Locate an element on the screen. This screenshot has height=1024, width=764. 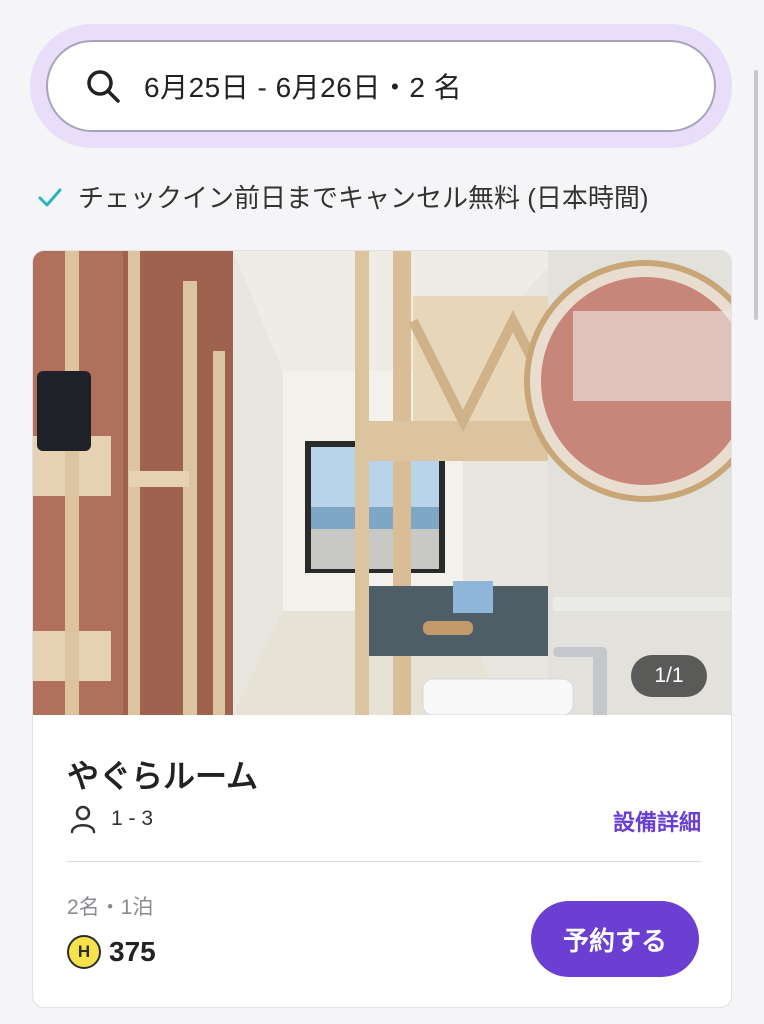
price-value: 375 is located at coordinates (132, 951).